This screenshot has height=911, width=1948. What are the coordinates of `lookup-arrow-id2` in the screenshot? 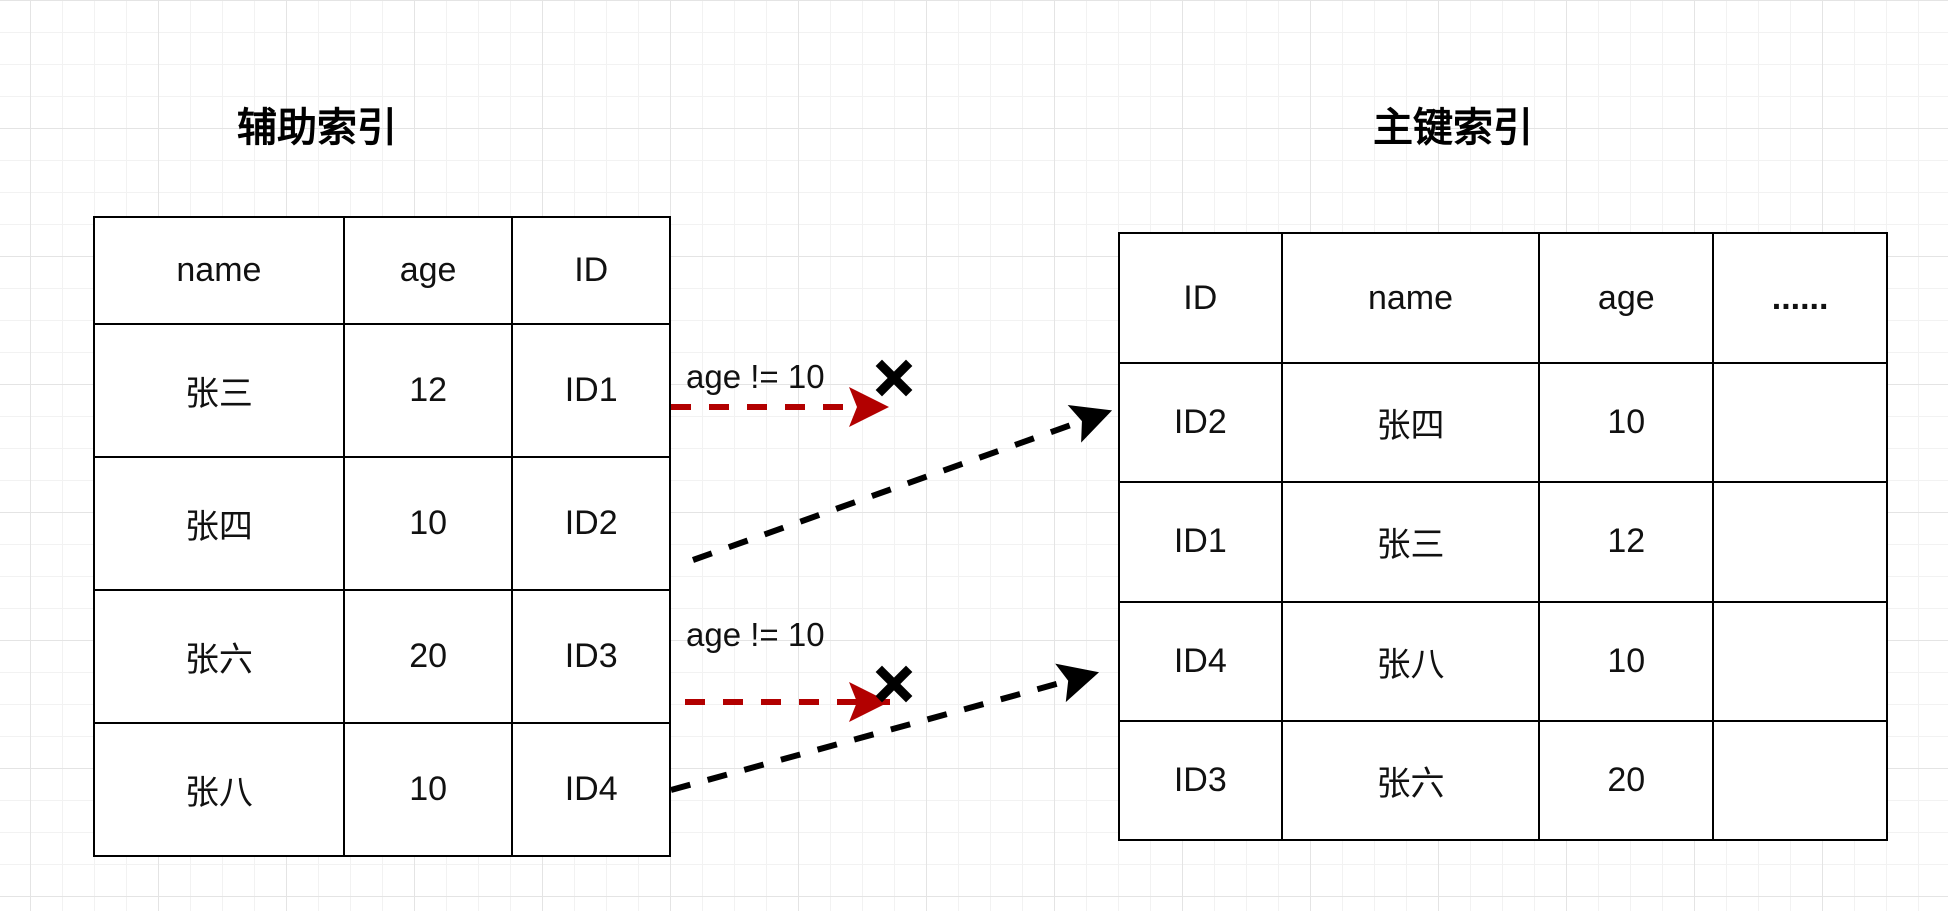 It's located at (903, 483).